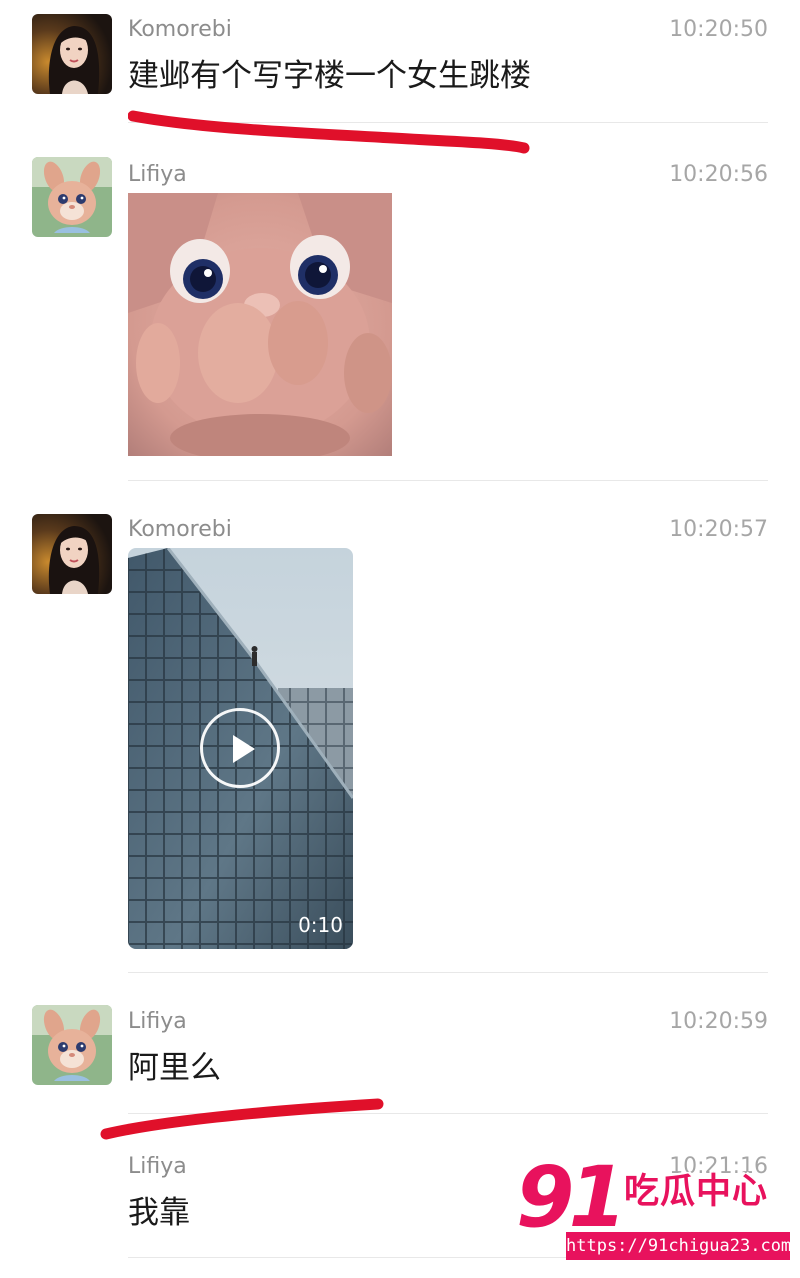  I want to click on play-icon, so click(244, 749).